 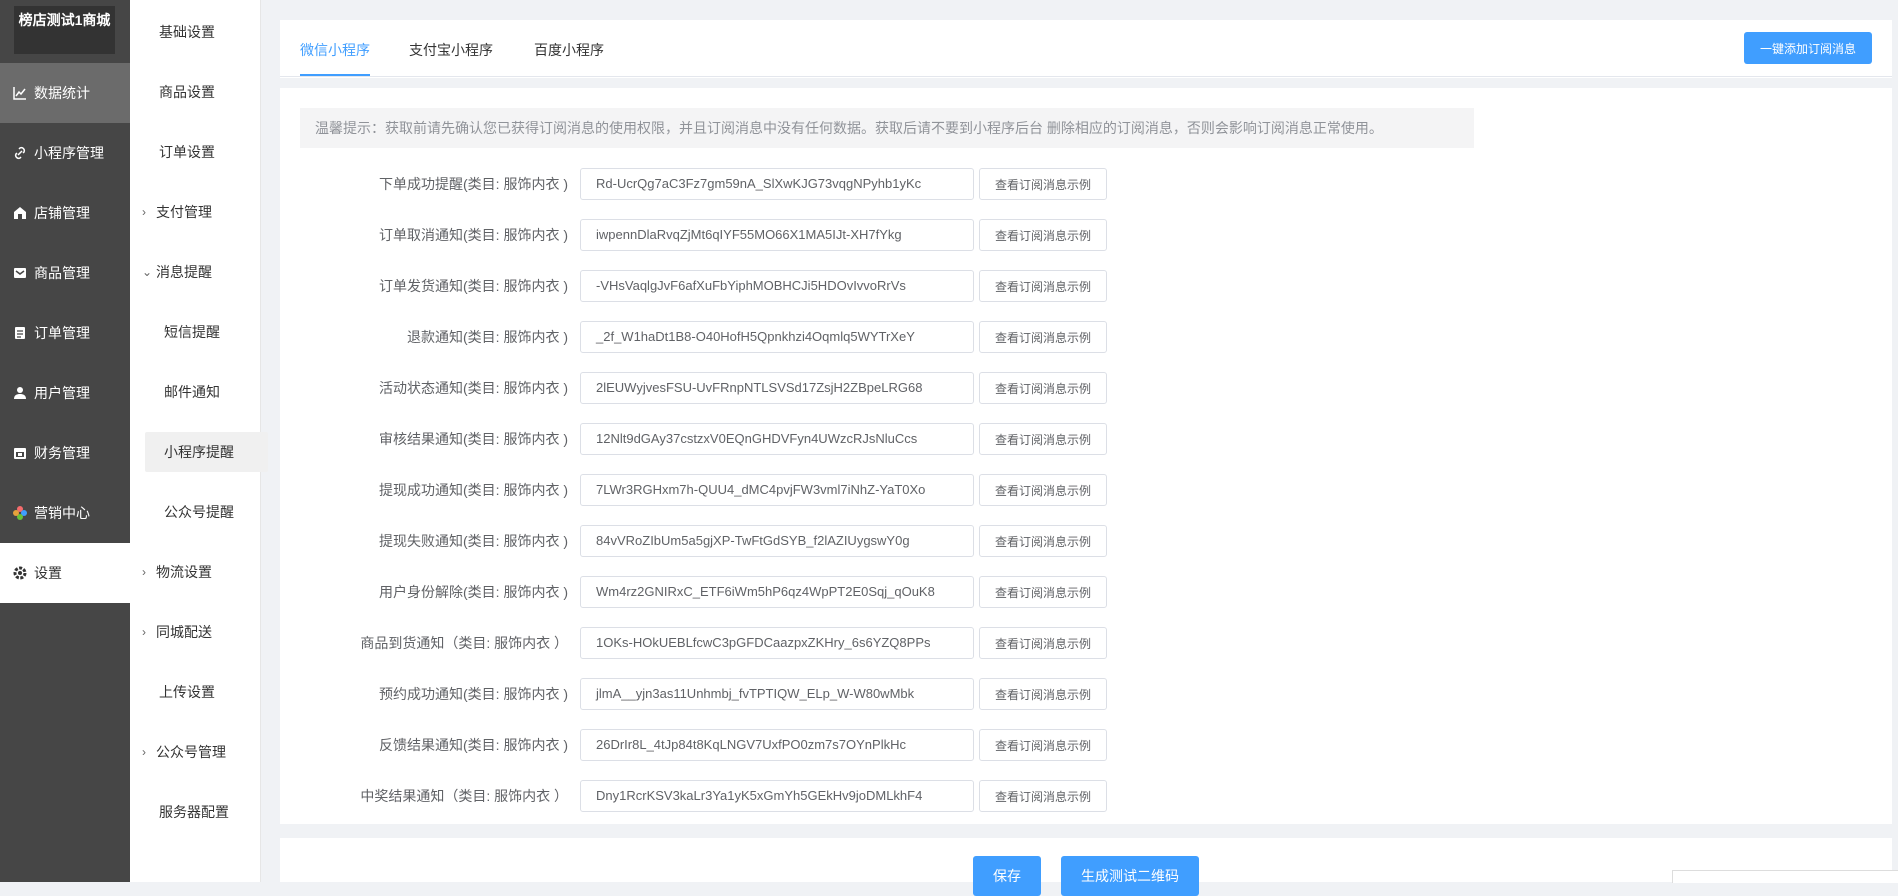 What do you see at coordinates (195, 152) in the screenshot?
I see `submenu-order-settings: 订单设置` at bounding box center [195, 152].